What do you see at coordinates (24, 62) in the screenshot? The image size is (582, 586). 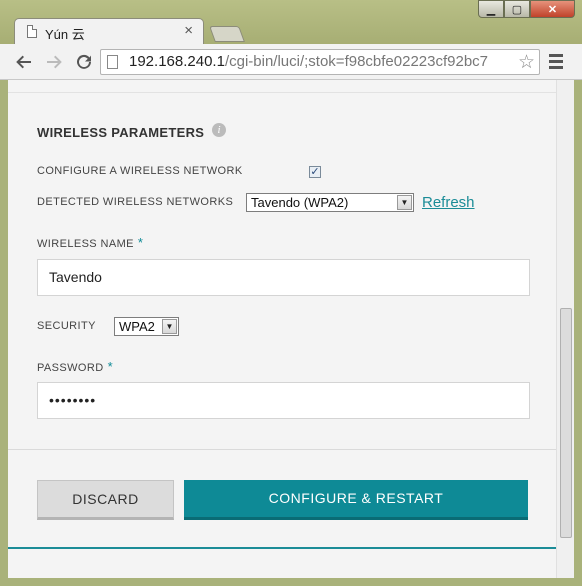 I see `back-icon` at bounding box center [24, 62].